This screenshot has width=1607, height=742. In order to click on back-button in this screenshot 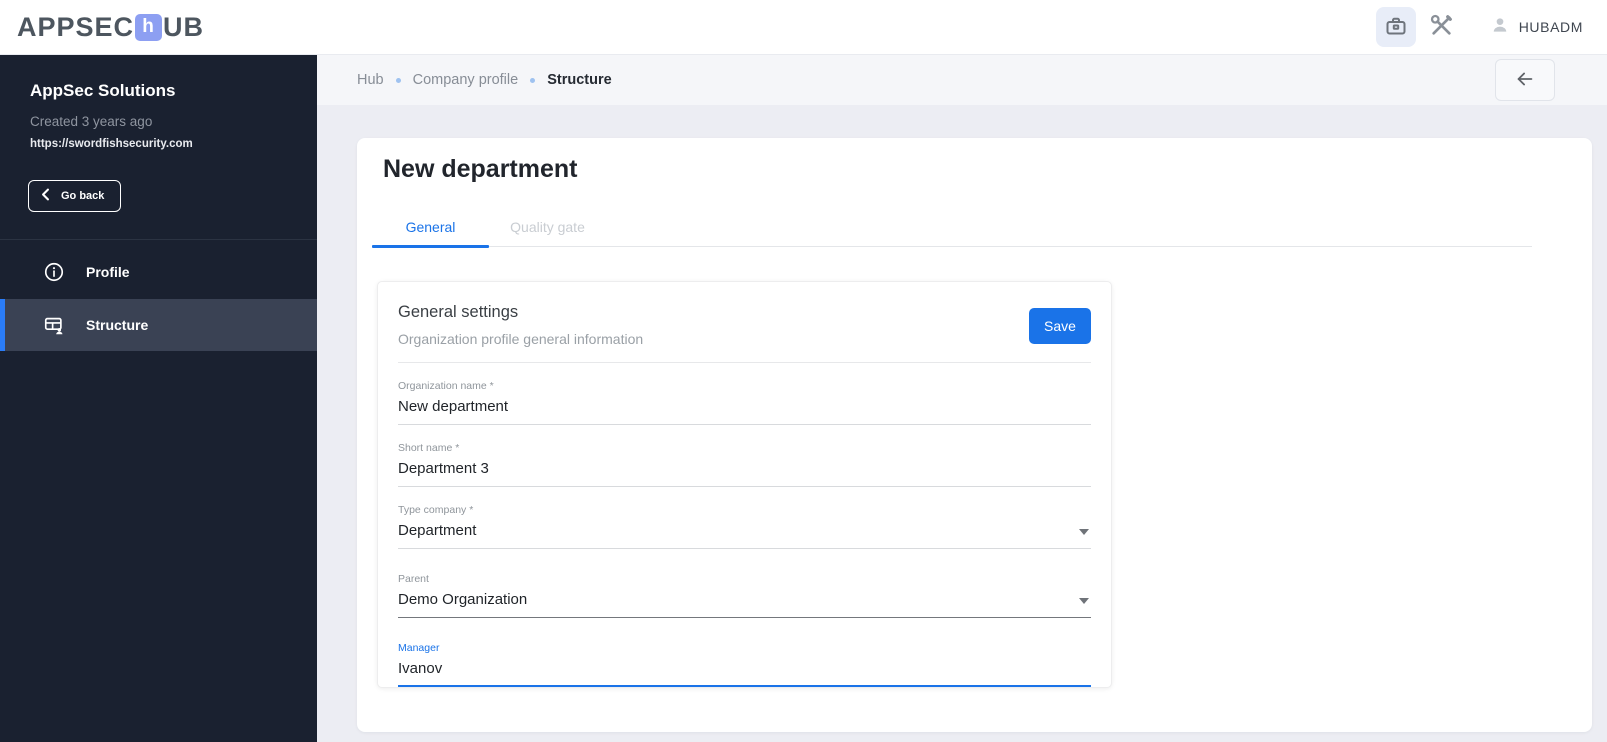, I will do `click(1525, 80)`.